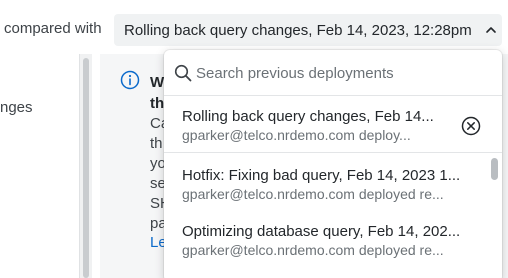 The width and height of the screenshot is (508, 278). Describe the element at coordinates (130, 80) in the screenshot. I see `info-icon` at that location.